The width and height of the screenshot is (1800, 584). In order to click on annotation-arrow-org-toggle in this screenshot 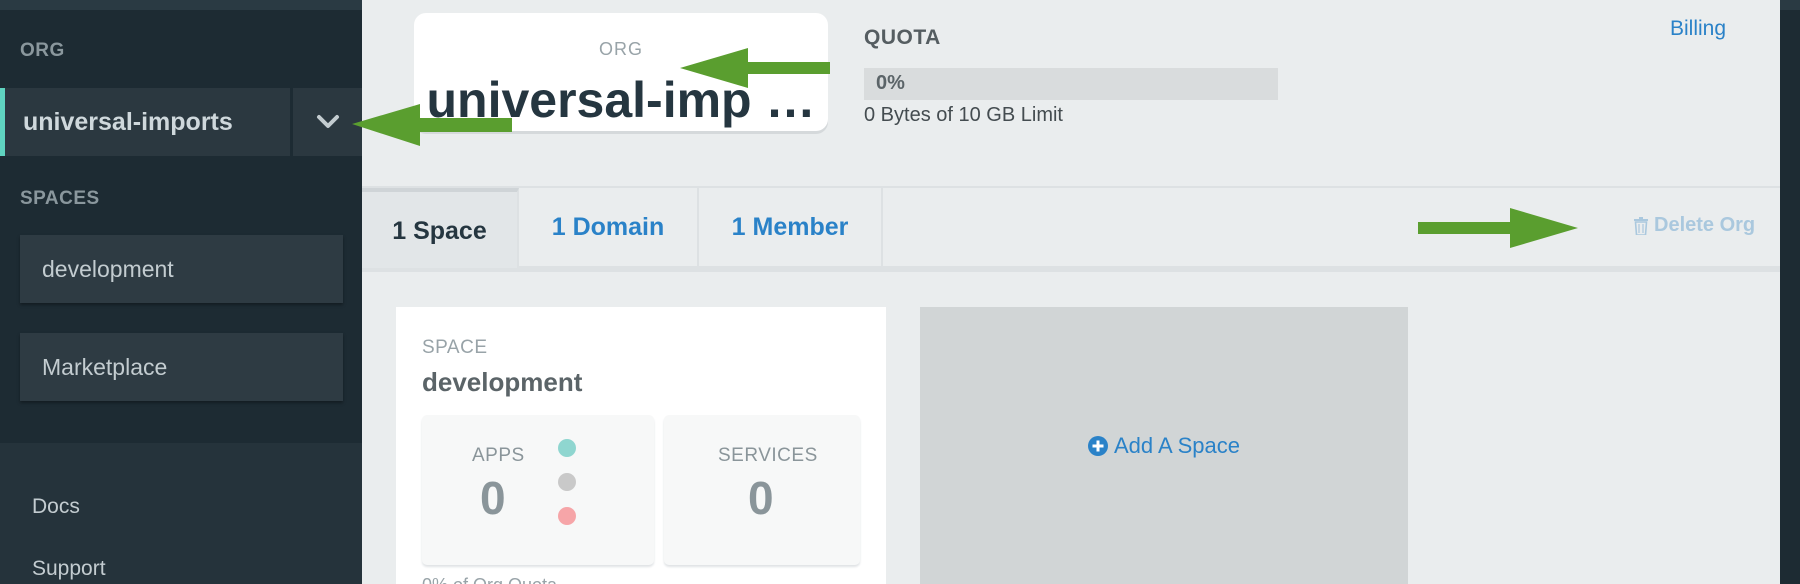, I will do `click(432, 125)`.